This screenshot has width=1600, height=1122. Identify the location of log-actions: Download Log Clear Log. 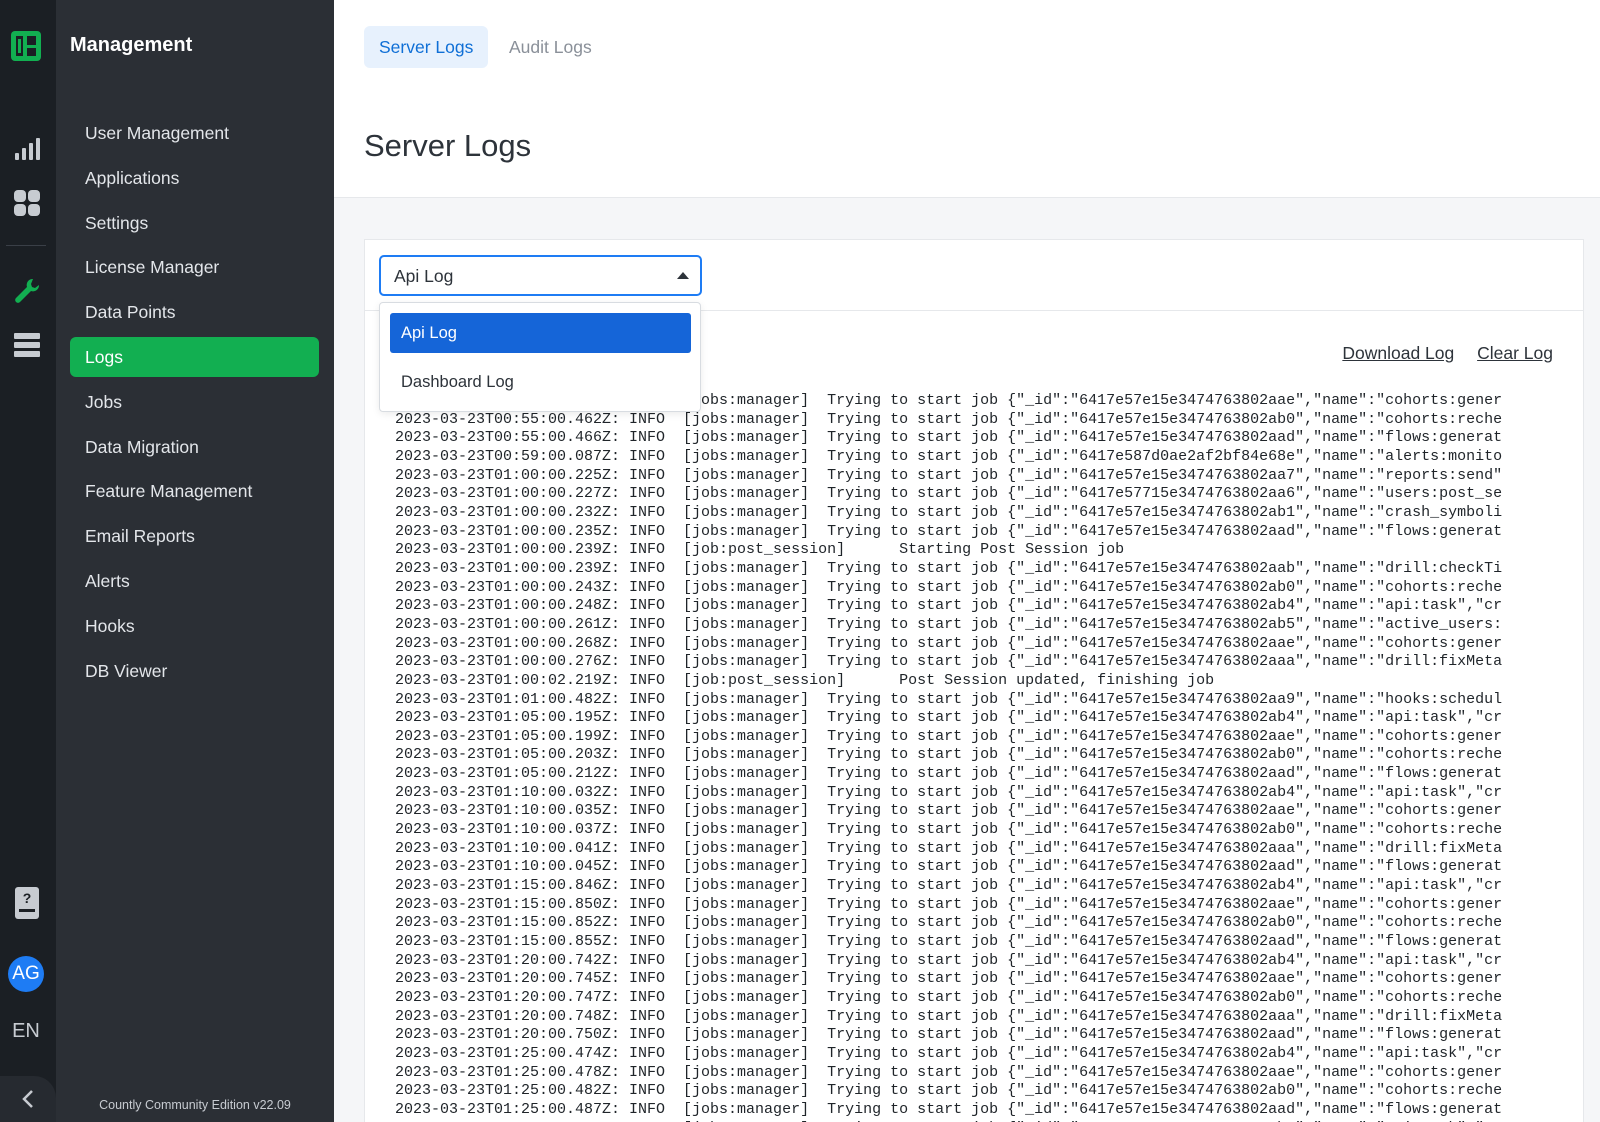
(1438, 353).